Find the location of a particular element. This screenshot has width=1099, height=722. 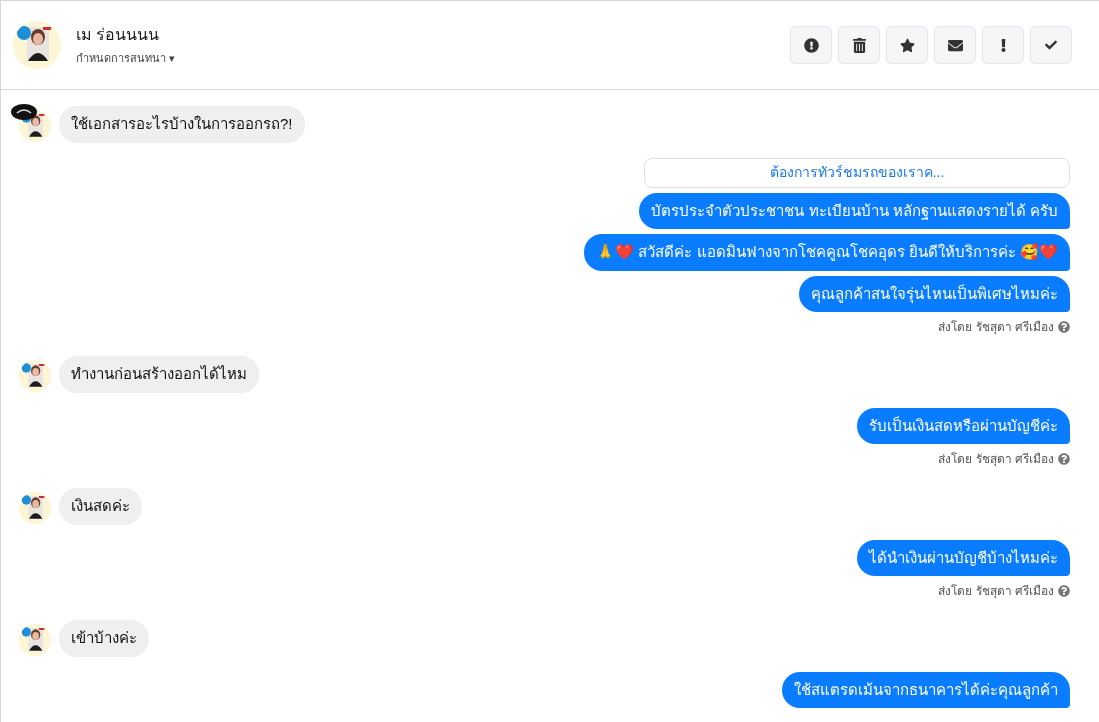

envelope-icon is located at coordinates (955, 45).